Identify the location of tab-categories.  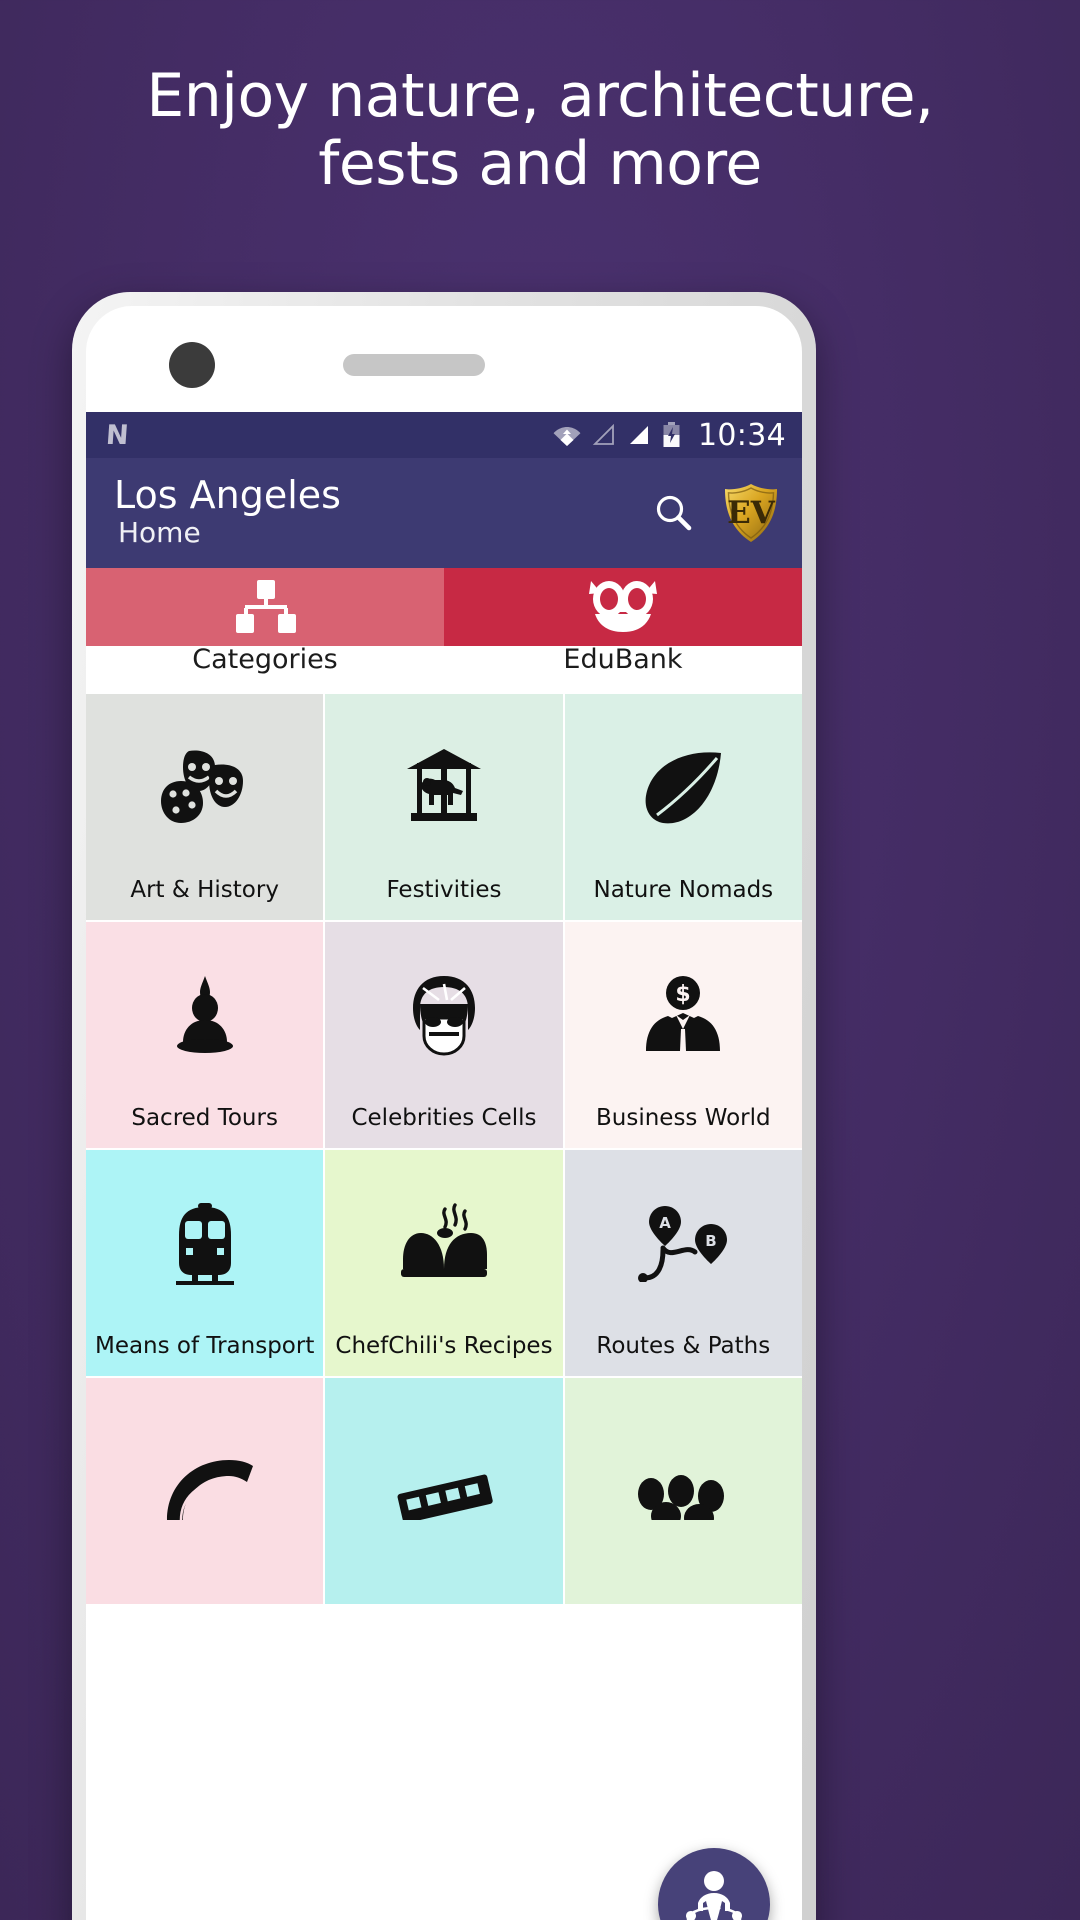
(265, 607).